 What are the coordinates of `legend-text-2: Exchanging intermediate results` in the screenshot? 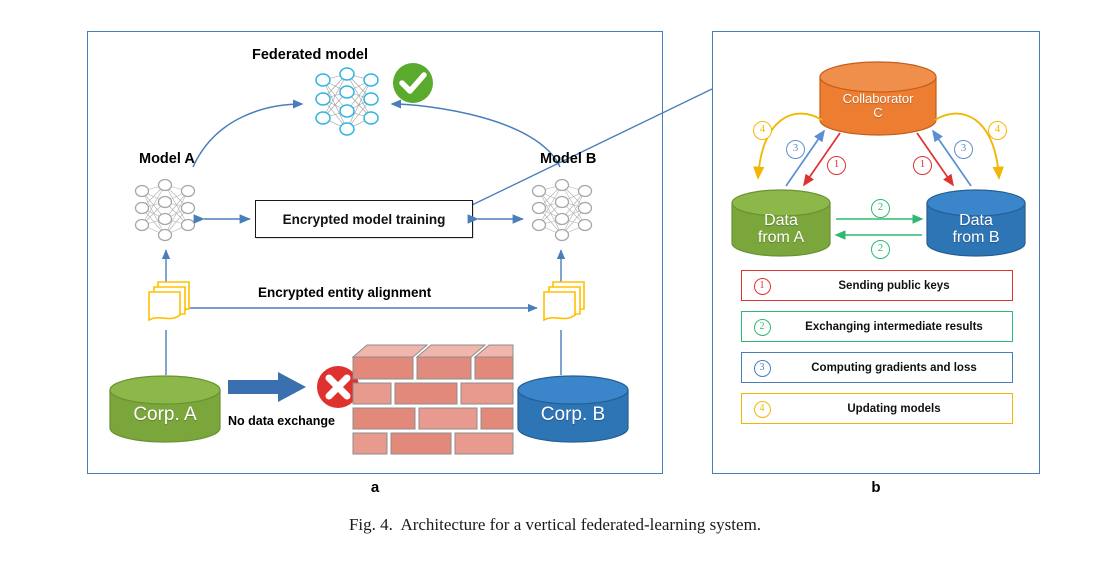 It's located at (894, 326).